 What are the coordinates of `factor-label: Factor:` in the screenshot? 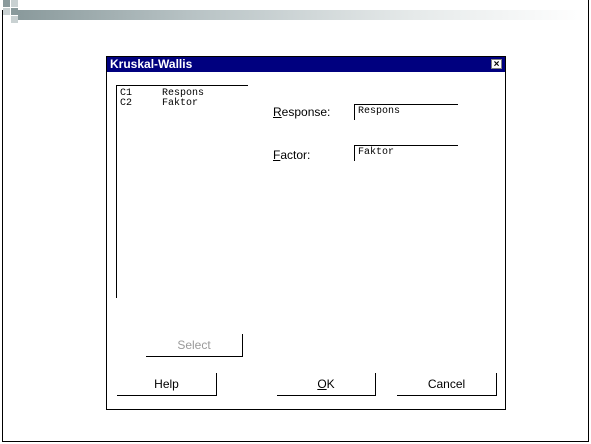 It's located at (291, 155).